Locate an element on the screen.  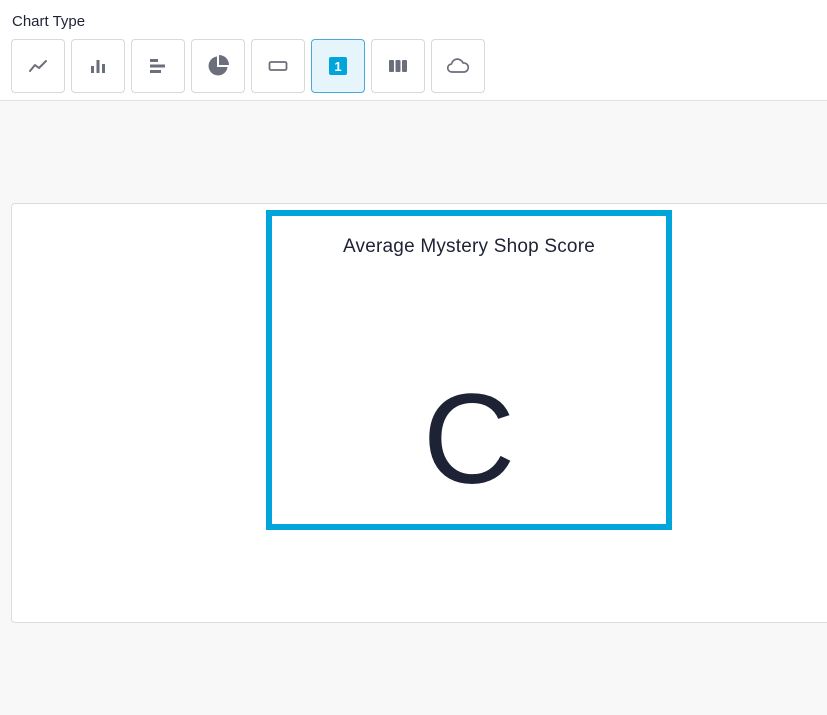
single-value-icon: 1 is located at coordinates (338, 66).